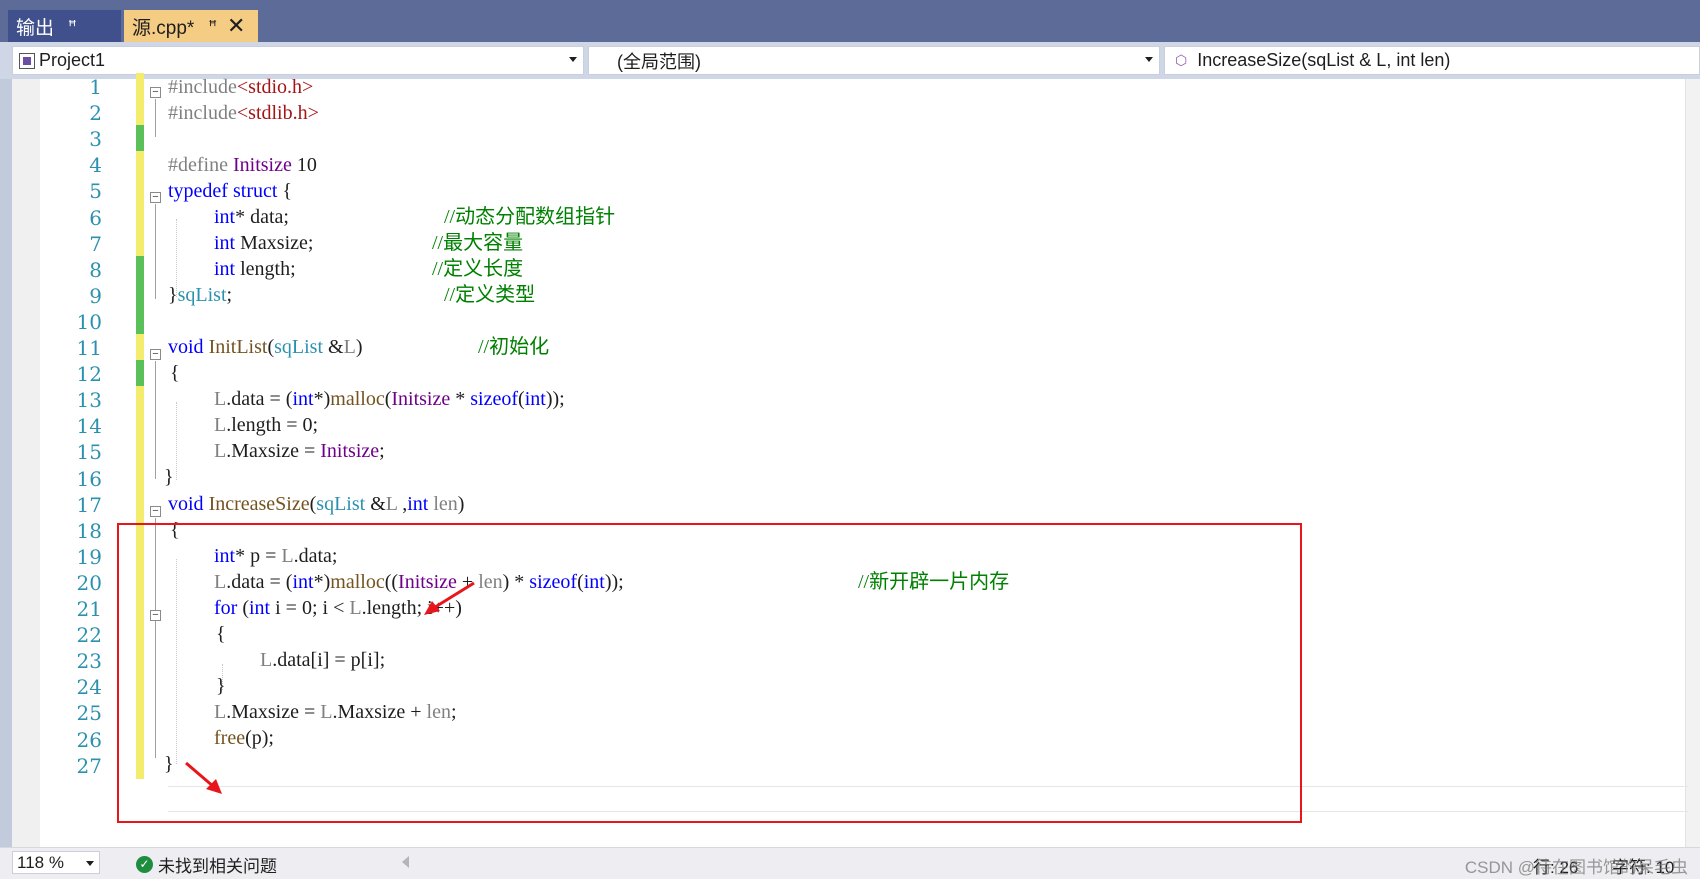  I want to click on line-number: 7, so click(95, 243).